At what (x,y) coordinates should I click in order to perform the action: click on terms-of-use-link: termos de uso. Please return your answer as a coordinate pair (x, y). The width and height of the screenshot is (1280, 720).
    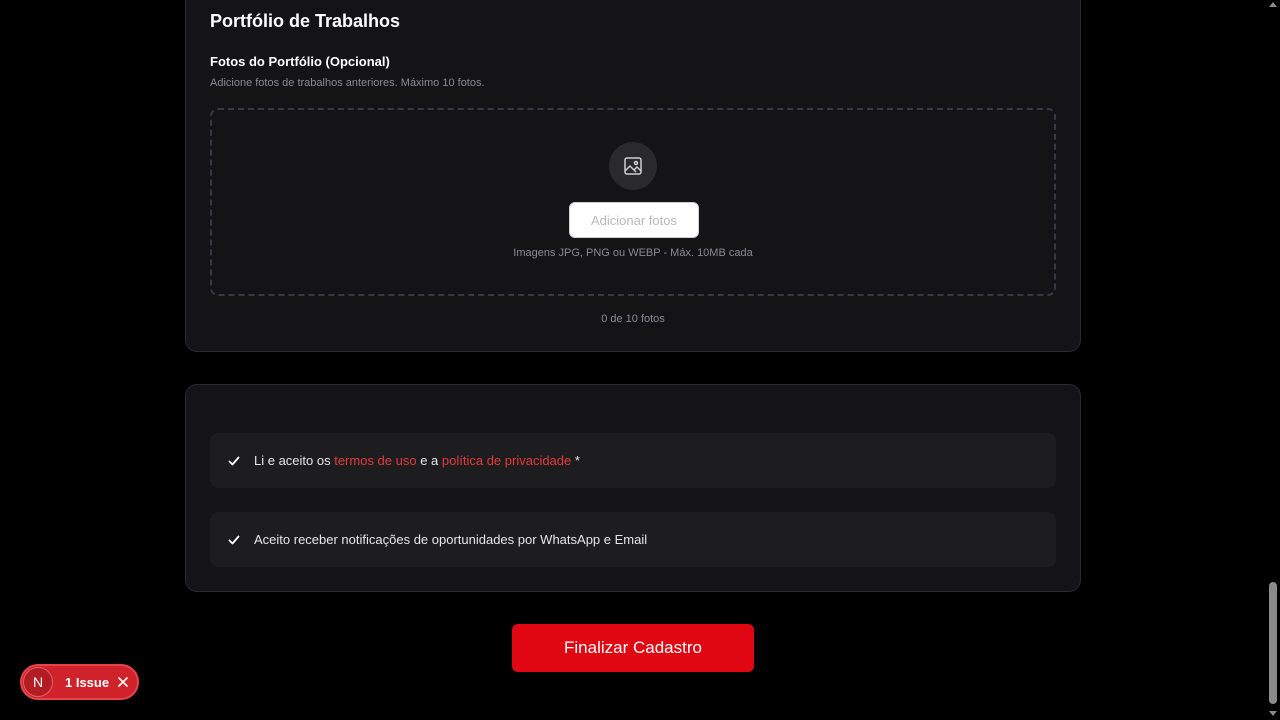
    Looking at the image, I should click on (375, 460).